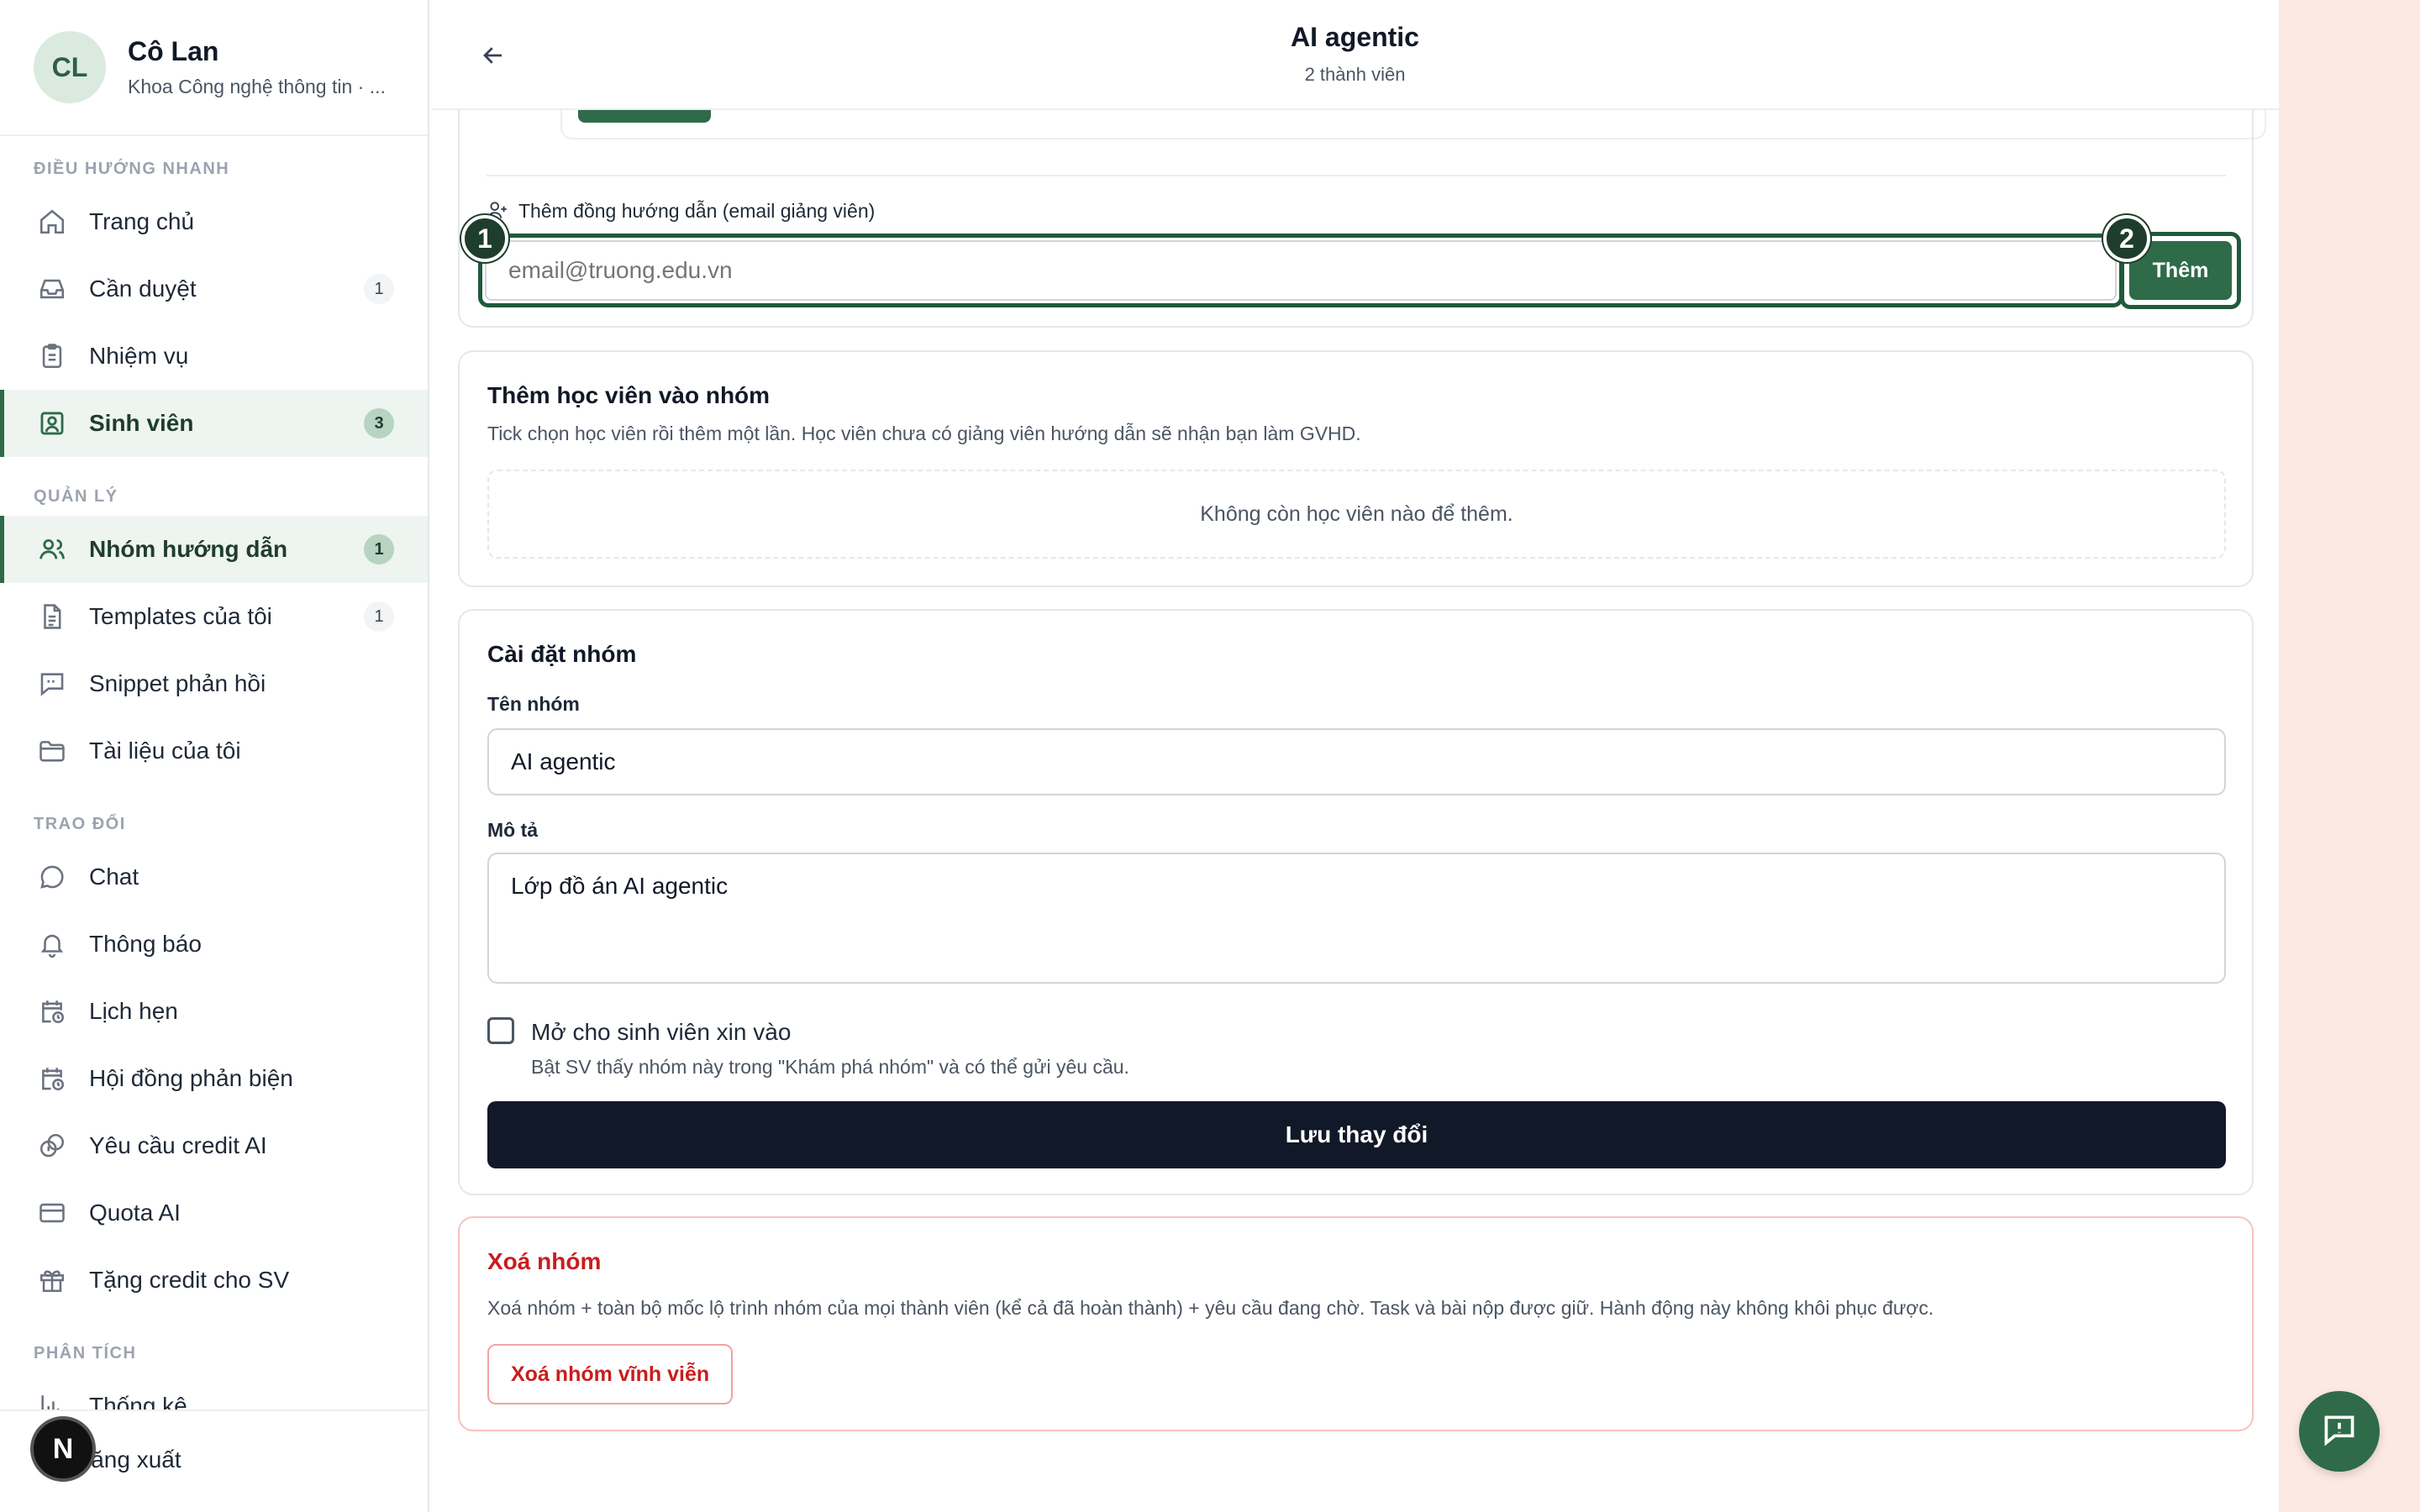  Describe the element at coordinates (143, 289) in the screenshot. I see `sidebar-item-label: Cần duyệt` at that location.